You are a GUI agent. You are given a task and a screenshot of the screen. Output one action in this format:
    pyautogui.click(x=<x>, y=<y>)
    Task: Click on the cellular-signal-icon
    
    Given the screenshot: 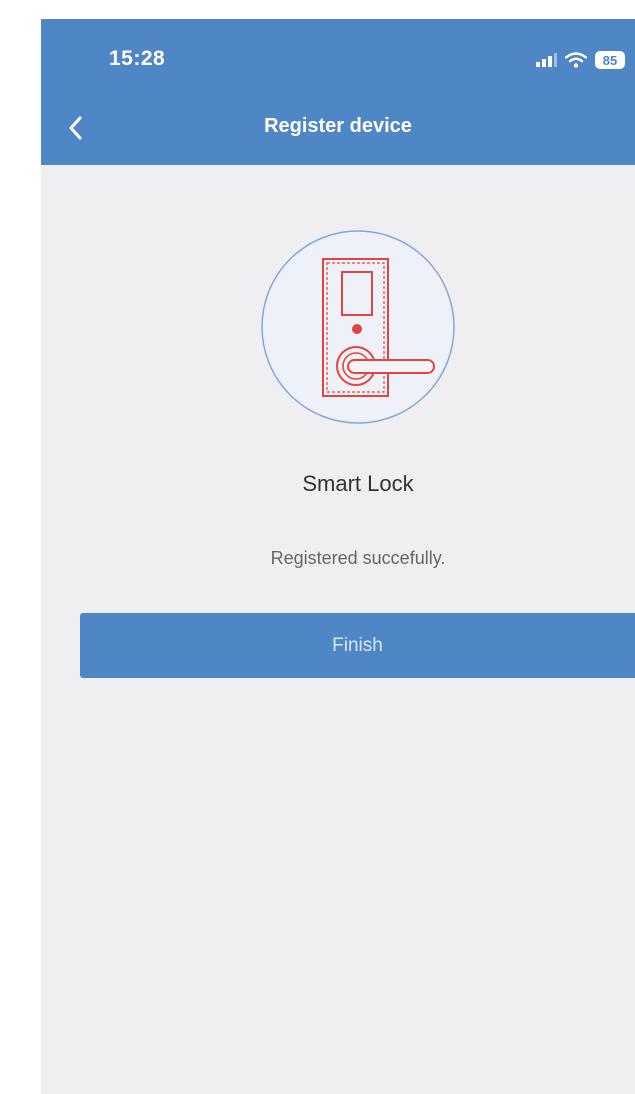 What is the action you would take?
    pyautogui.click(x=546, y=60)
    